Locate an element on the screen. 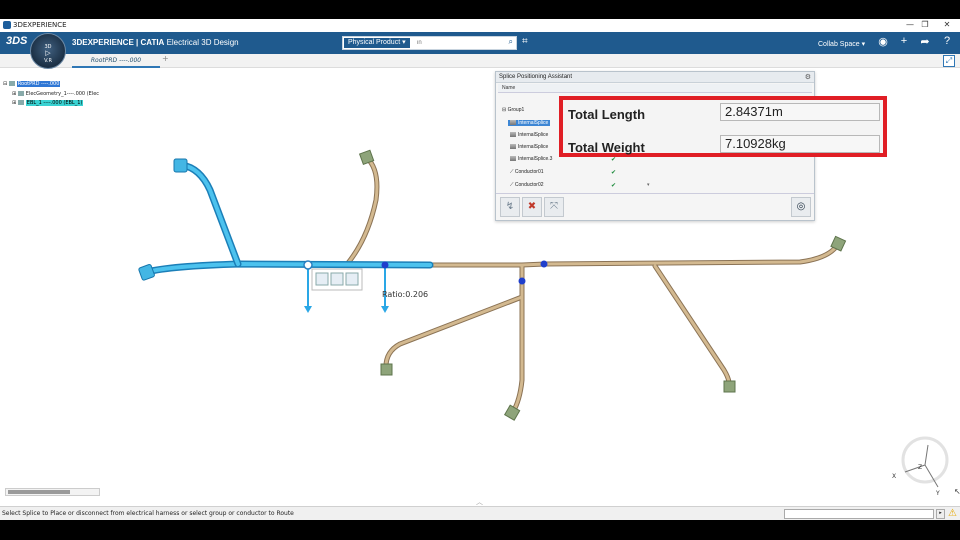 This screenshot has width=960, height=540. search-scope-label: Physical Product is located at coordinates (374, 42).